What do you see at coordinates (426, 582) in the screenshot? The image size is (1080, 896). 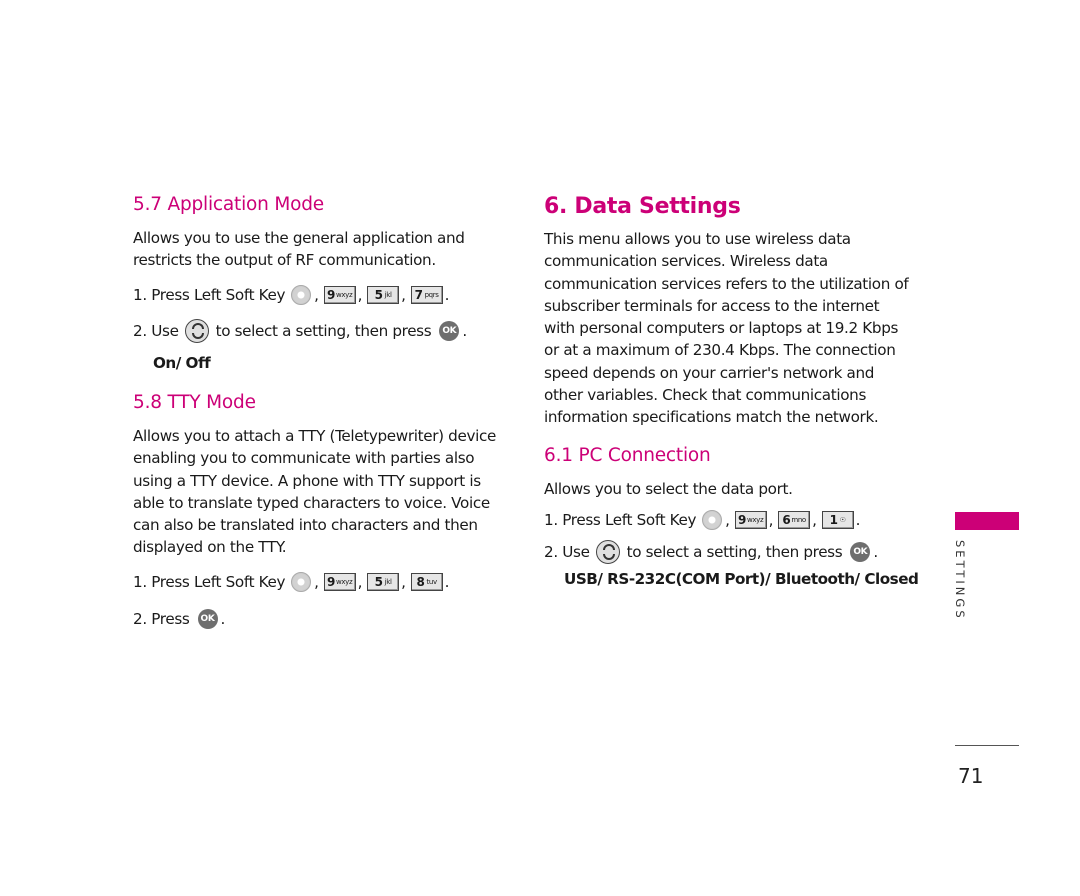 I see `key-8-icon: 8 tuv` at bounding box center [426, 582].